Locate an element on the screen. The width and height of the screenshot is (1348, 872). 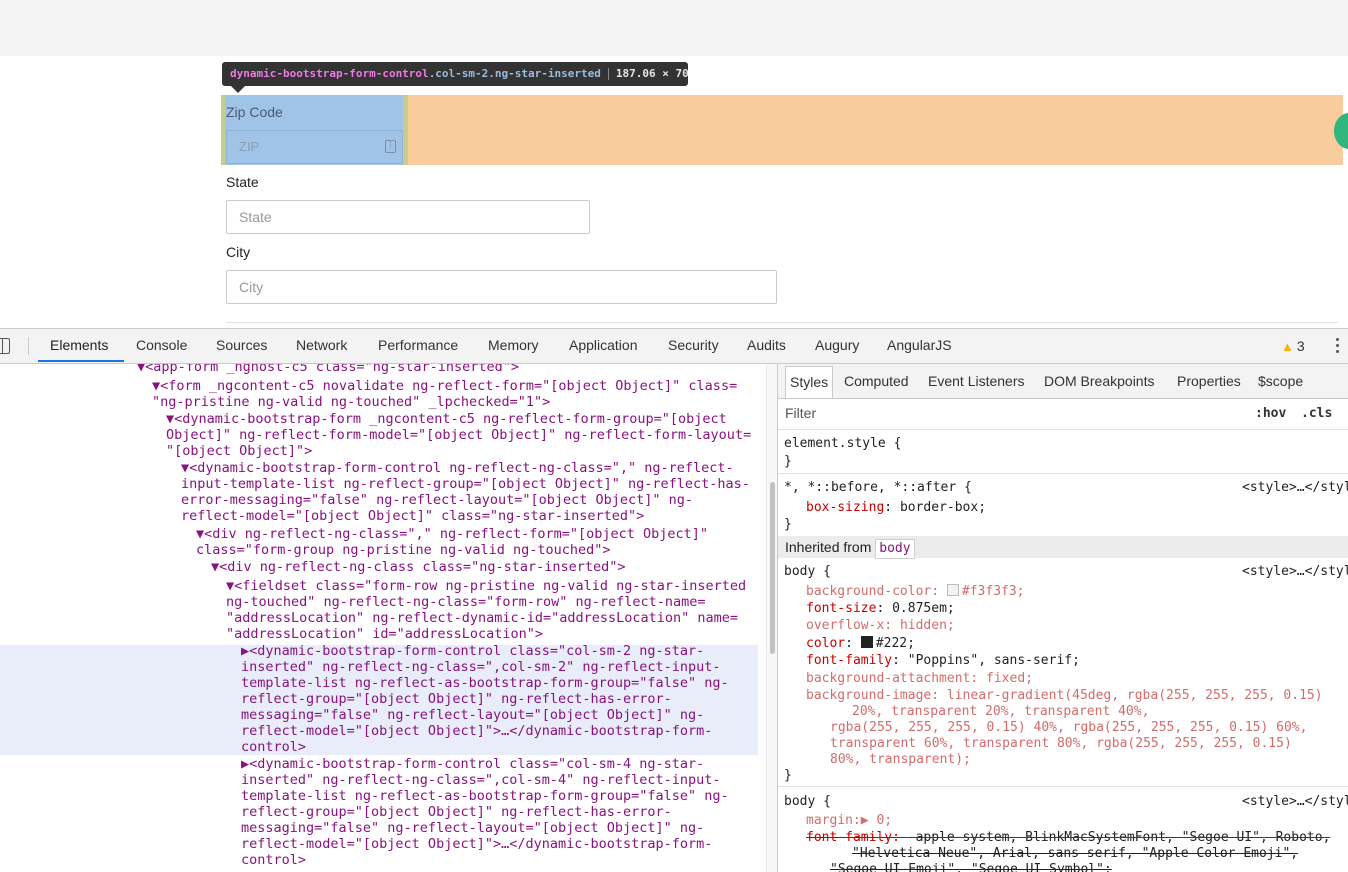
rule-selector-universal: *, *::before, *::after { is located at coordinates (878, 487).